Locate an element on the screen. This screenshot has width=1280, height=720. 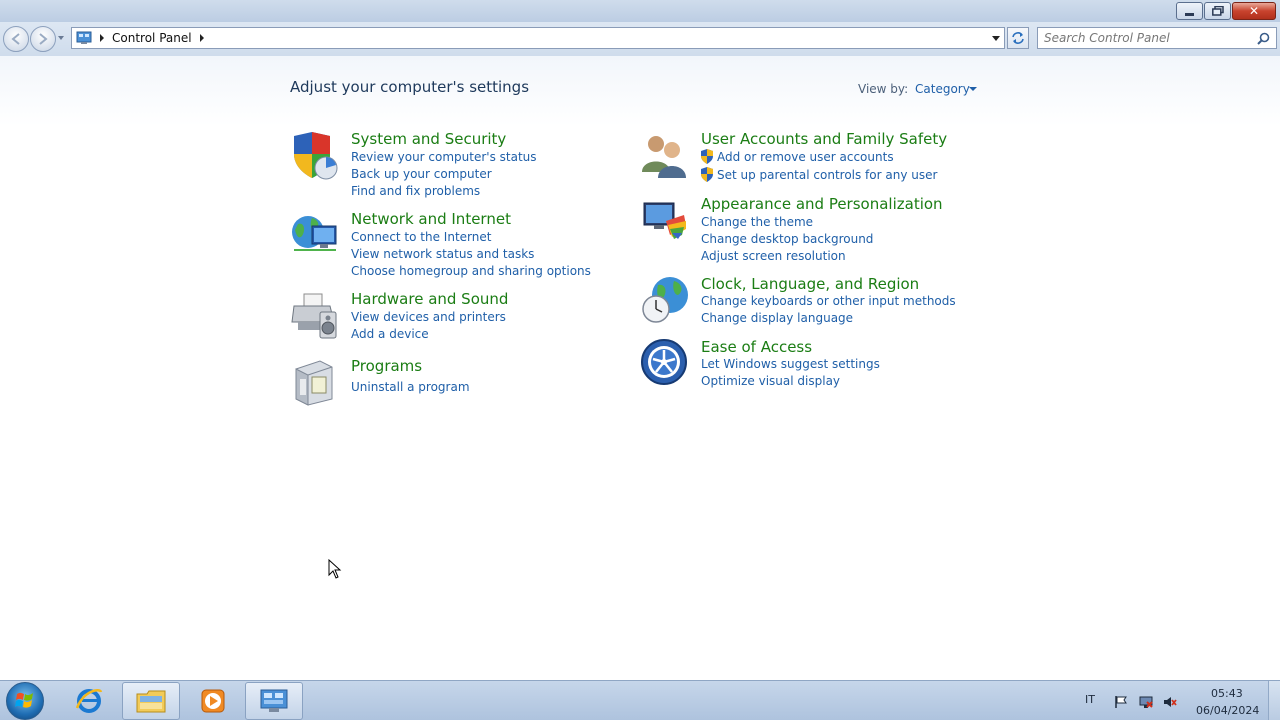
programs-box-icon is located at coordinates (314, 383).